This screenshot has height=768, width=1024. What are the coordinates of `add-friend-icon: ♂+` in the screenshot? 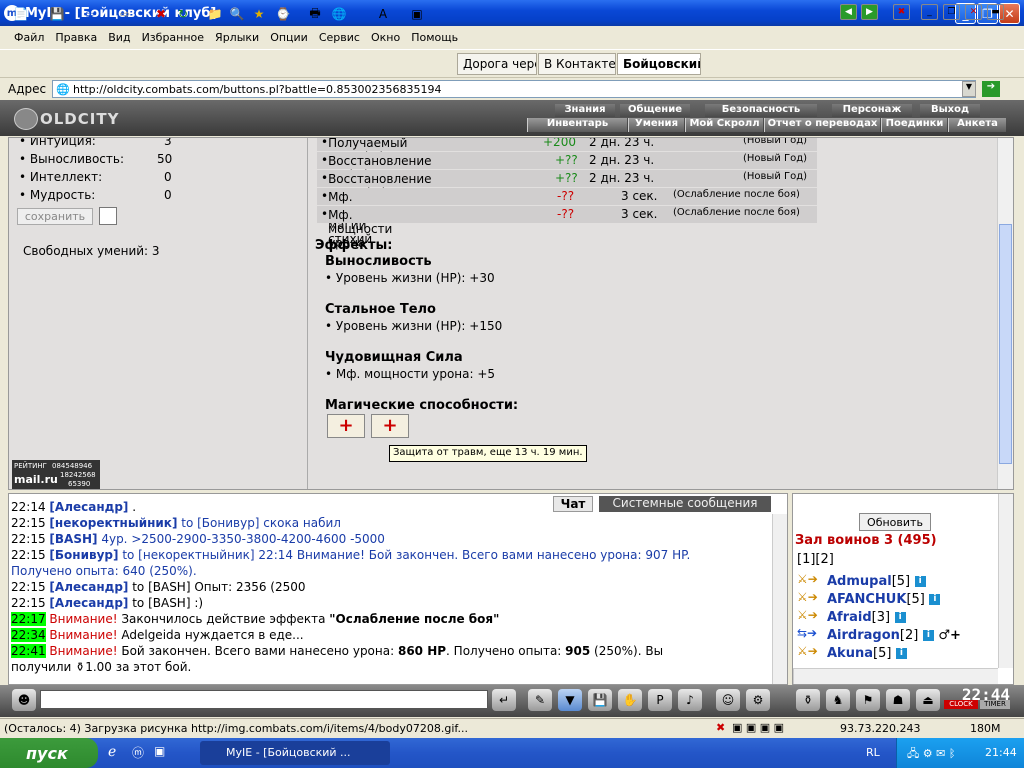 It's located at (949, 635).